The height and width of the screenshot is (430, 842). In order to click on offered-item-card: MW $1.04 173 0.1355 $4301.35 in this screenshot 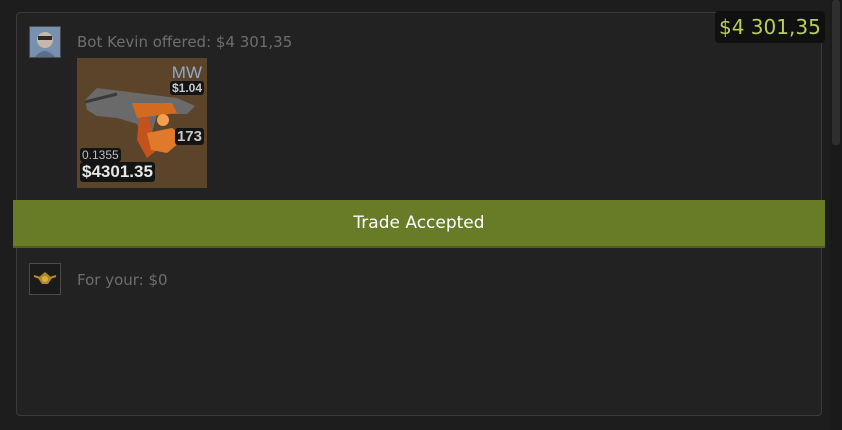, I will do `click(142, 123)`.